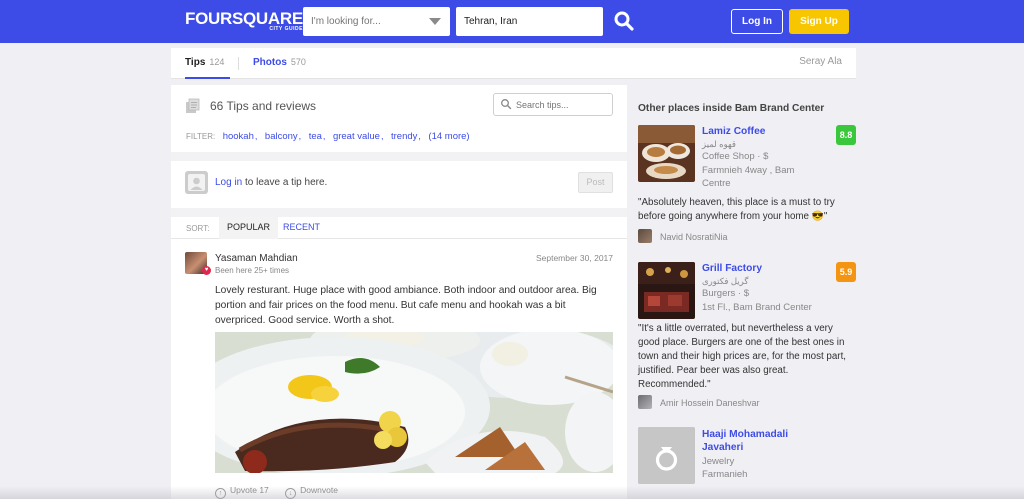  What do you see at coordinates (356, 136) in the screenshot?
I see `filter-chip: great value` at bounding box center [356, 136].